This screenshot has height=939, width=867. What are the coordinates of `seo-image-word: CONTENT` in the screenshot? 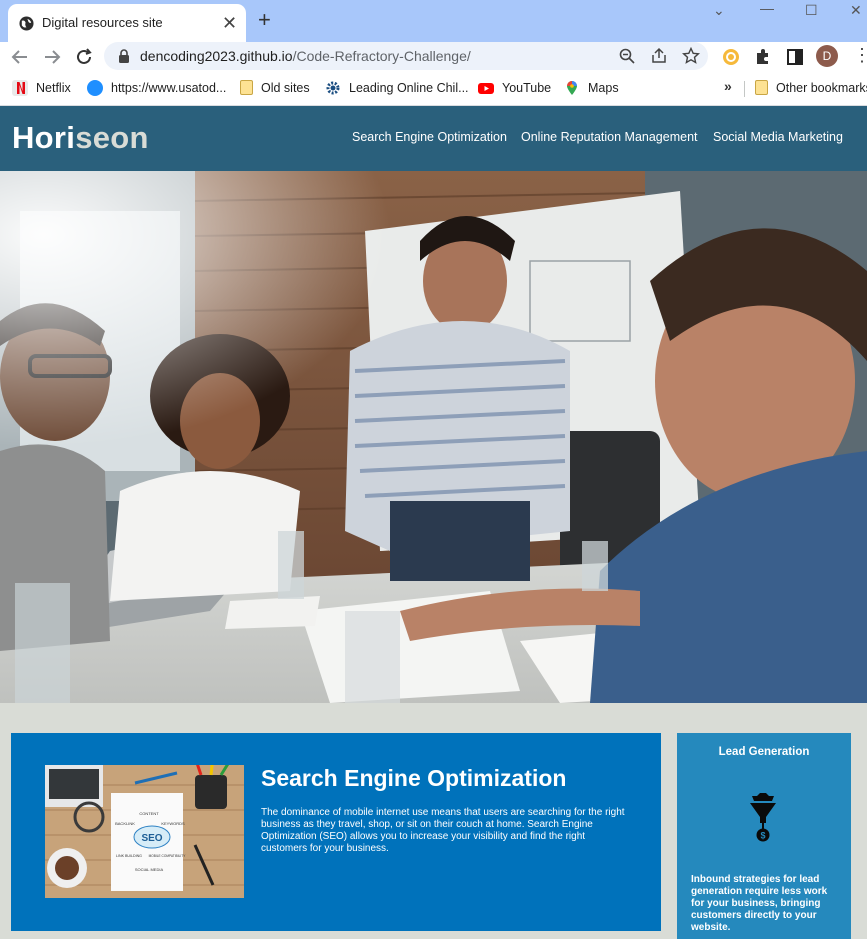 It's located at (149, 813).